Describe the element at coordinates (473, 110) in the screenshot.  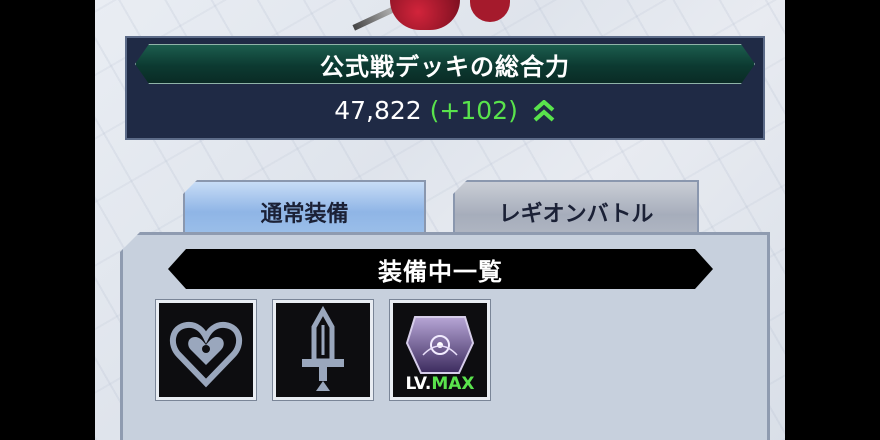
I see `deck-power-delta: (+102)` at that location.